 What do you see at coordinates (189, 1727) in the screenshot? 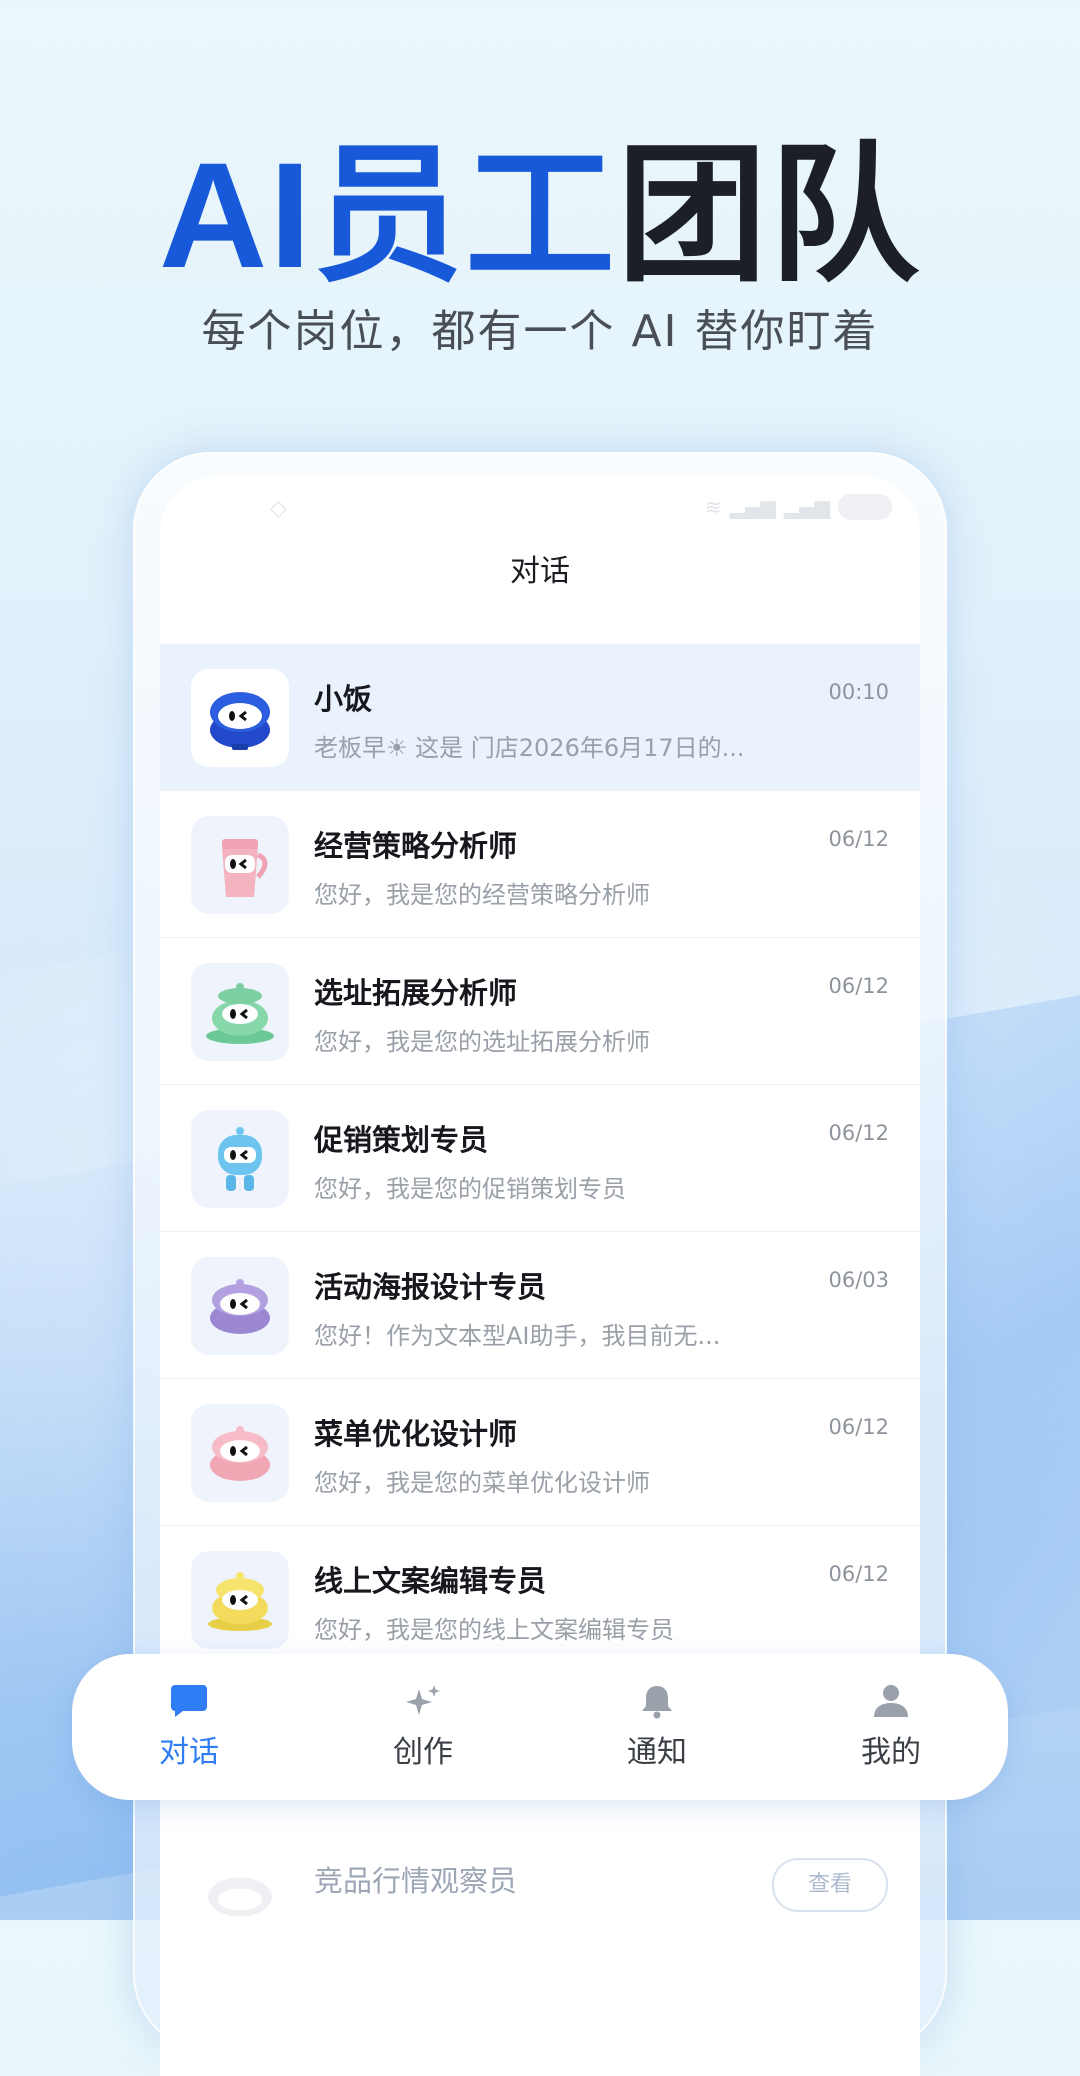
I see `tab-chat: 对话` at bounding box center [189, 1727].